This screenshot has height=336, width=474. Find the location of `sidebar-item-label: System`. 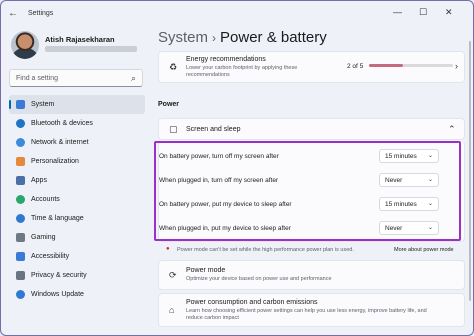

sidebar-item-label: System is located at coordinates (43, 104).